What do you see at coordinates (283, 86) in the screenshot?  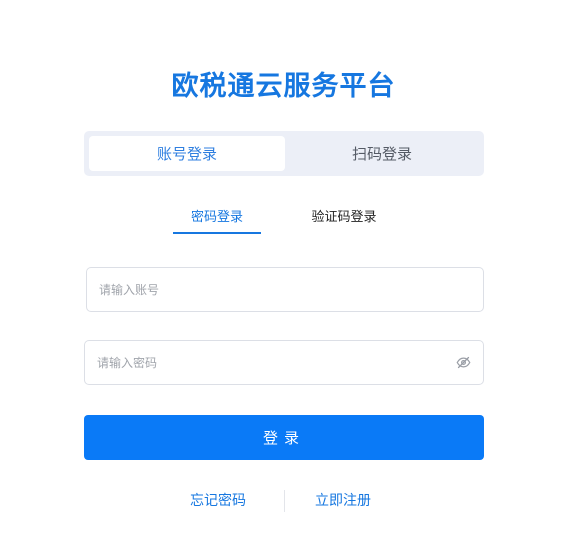 I see `page-title: 欧税通云服务平台` at bounding box center [283, 86].